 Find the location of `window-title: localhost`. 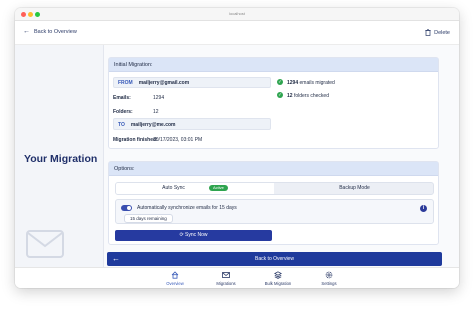

window-title: localhost is located at coordinates (237, 13).